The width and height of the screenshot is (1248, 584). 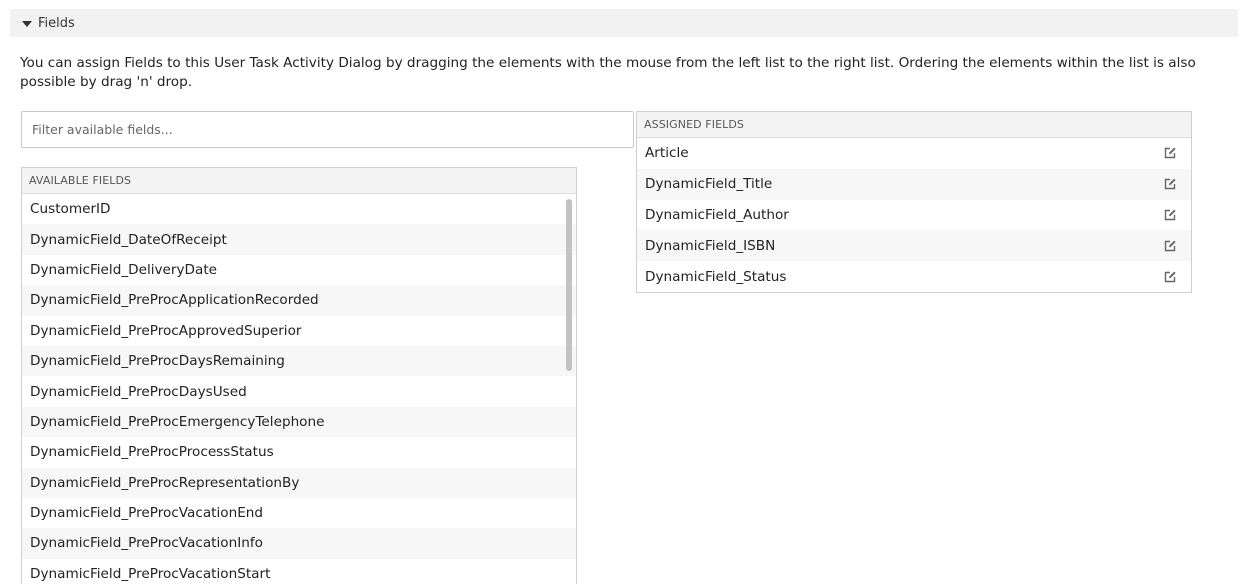 I want to click on available-field-item: DynamicField_PreProcRepresentationBy, so click(x=299, y=482).